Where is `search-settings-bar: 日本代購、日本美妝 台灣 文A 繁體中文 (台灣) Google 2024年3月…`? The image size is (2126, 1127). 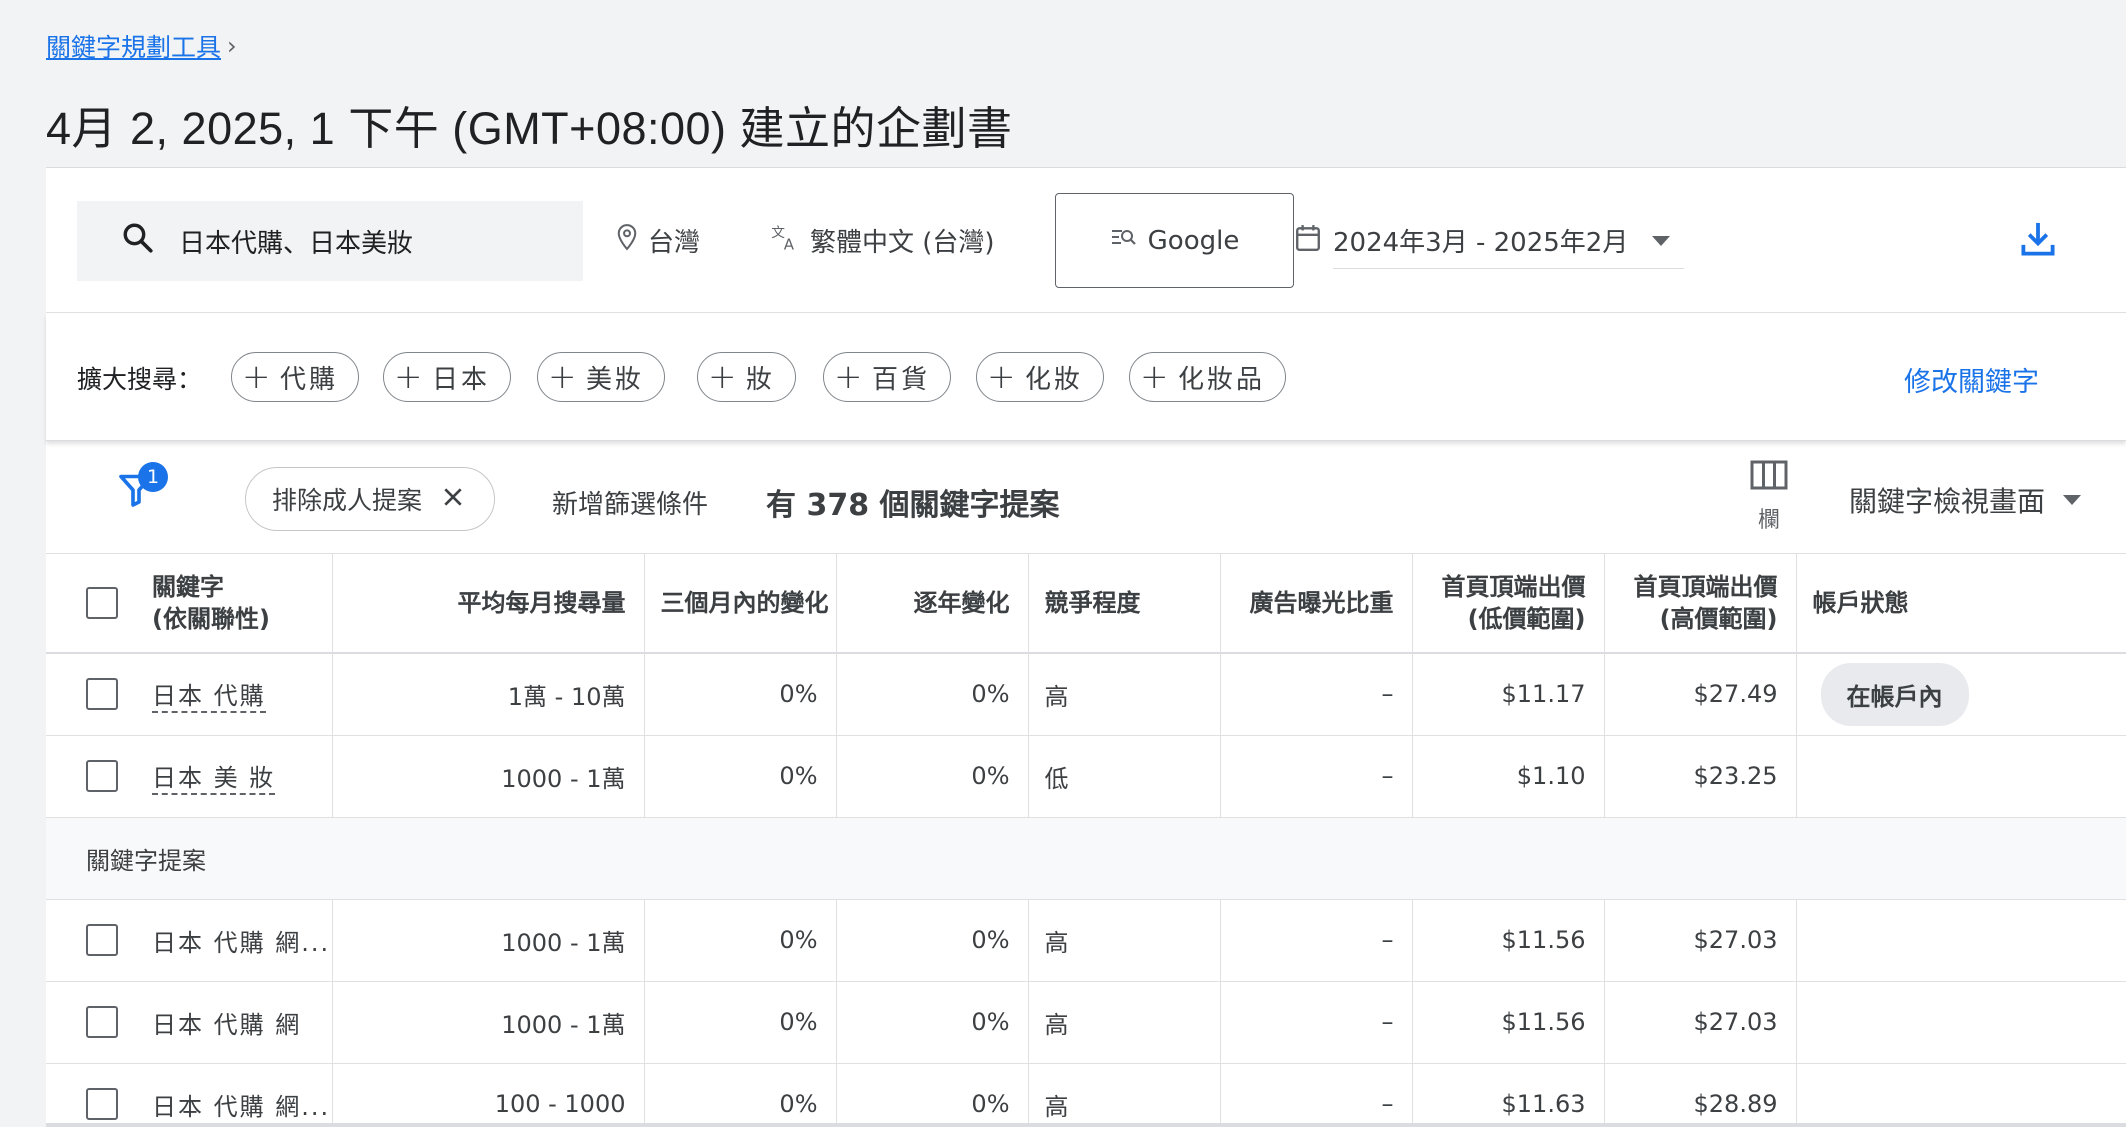 search-settings-bar: 日本代購、日本美妝 台灣 文A 繁體中文 (台灣) Google 2024年3月… is located at coordinates (1086, 240).